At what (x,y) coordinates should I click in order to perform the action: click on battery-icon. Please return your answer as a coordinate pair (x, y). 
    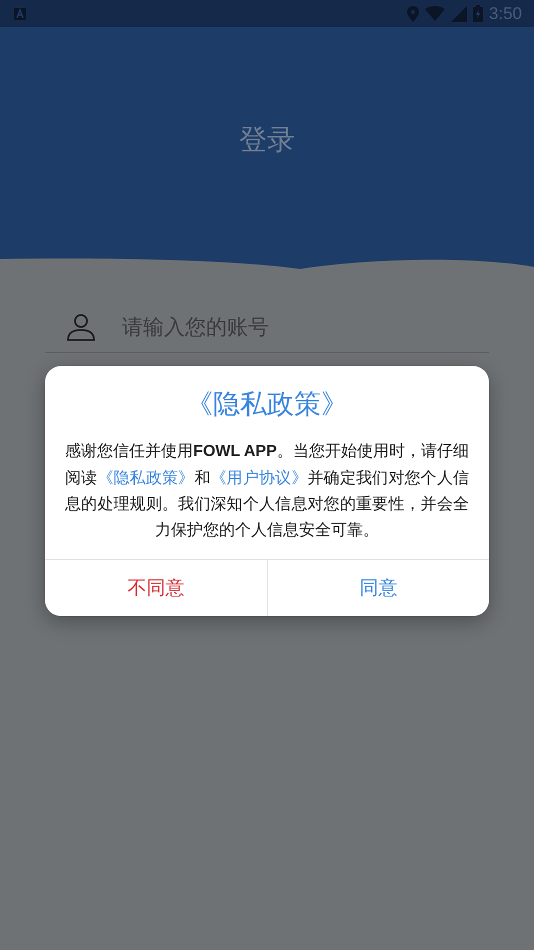
    Looking at the image, I should click on (477, 13).